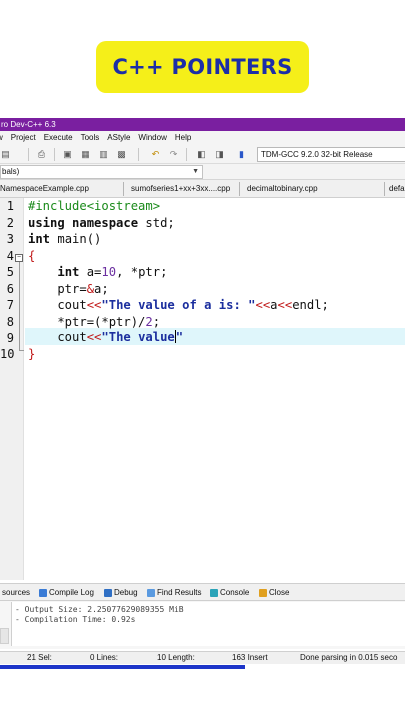  Describe the element at coordinates (202, 67) in the screenshot. I see `video-title-banner: C++ POINTERS` at that location.